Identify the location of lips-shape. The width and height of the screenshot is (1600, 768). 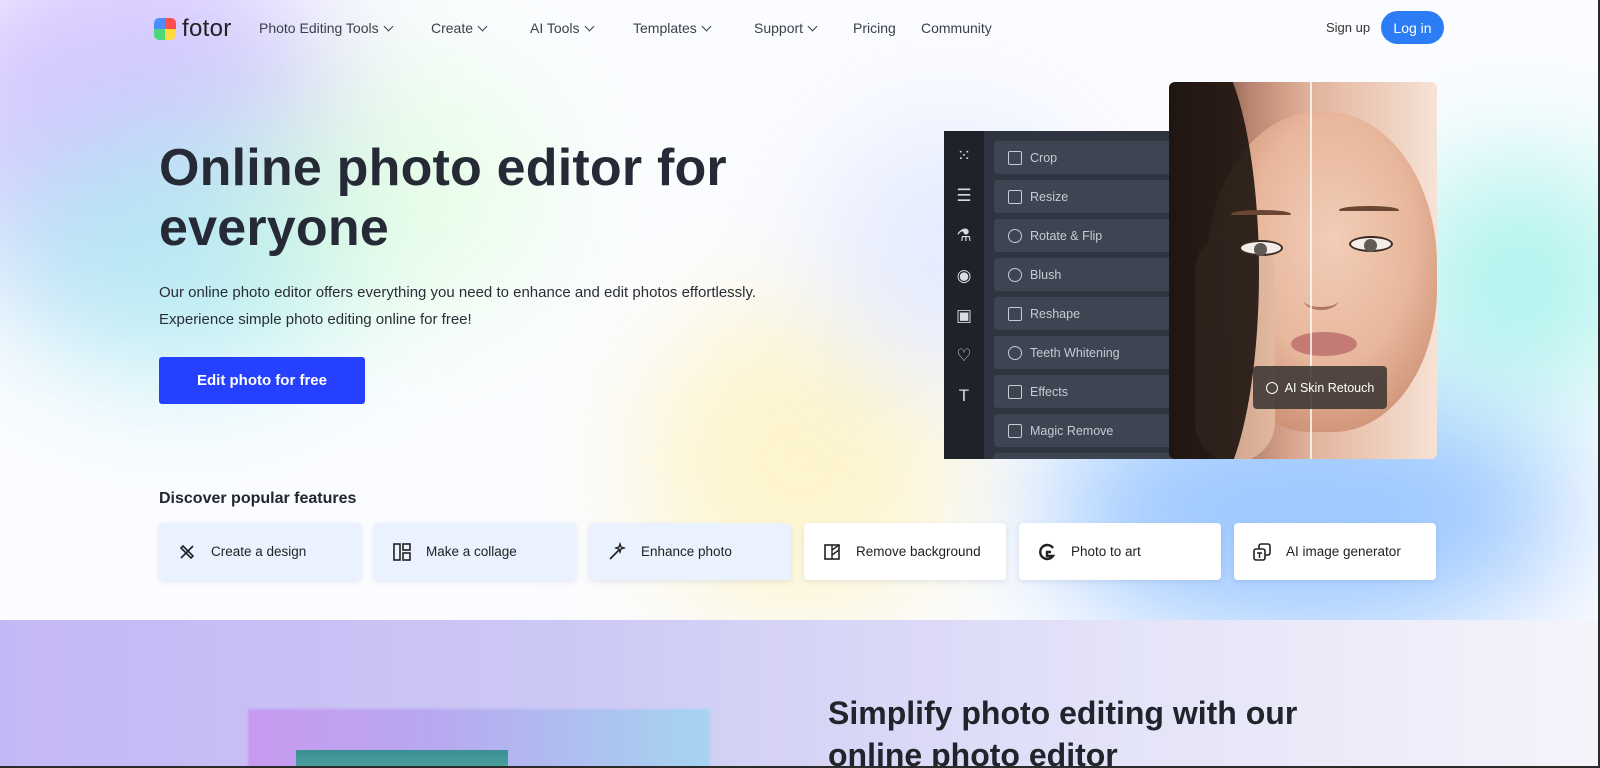
(1324, 344).